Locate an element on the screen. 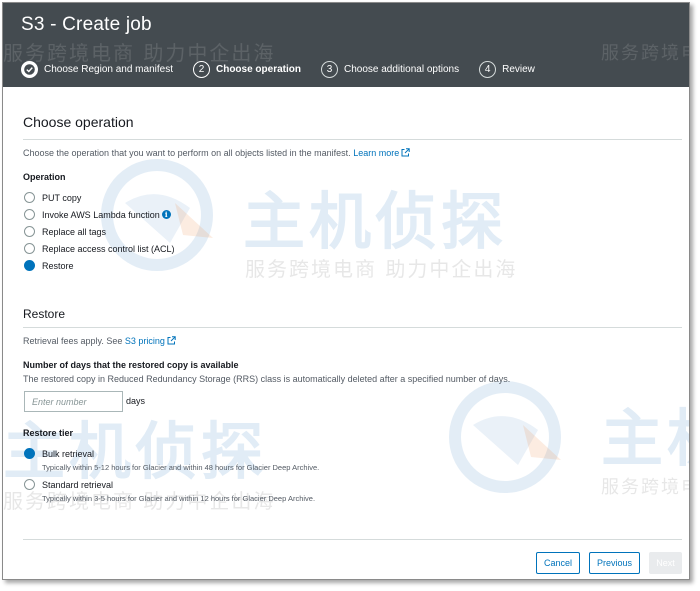  step-label: Choose Region and manifest is located at coordinates (108, 69).